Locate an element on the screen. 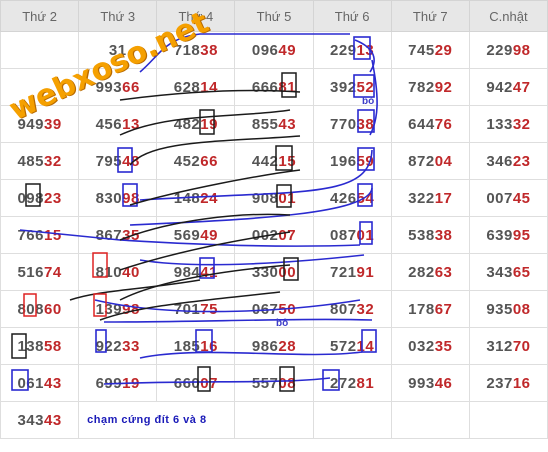  table-row: 80860 13998 70175 06750 80732 17867 93508 is located at coordinates (274, 309).